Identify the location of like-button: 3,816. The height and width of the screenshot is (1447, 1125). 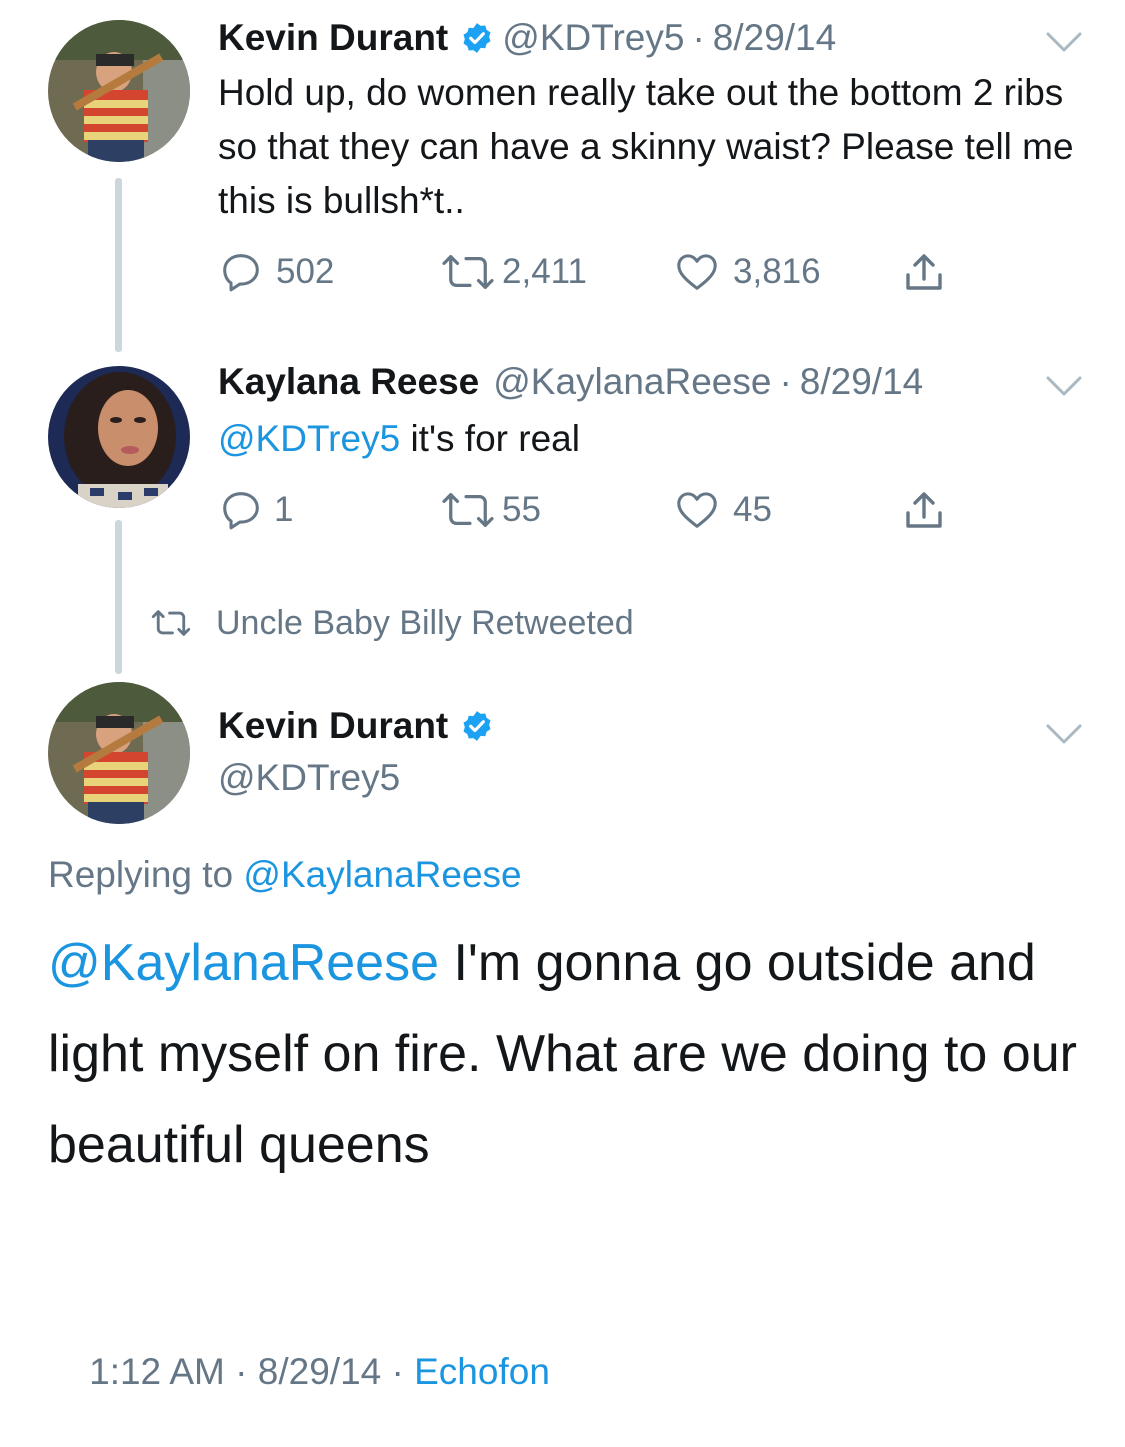
(747, 272).